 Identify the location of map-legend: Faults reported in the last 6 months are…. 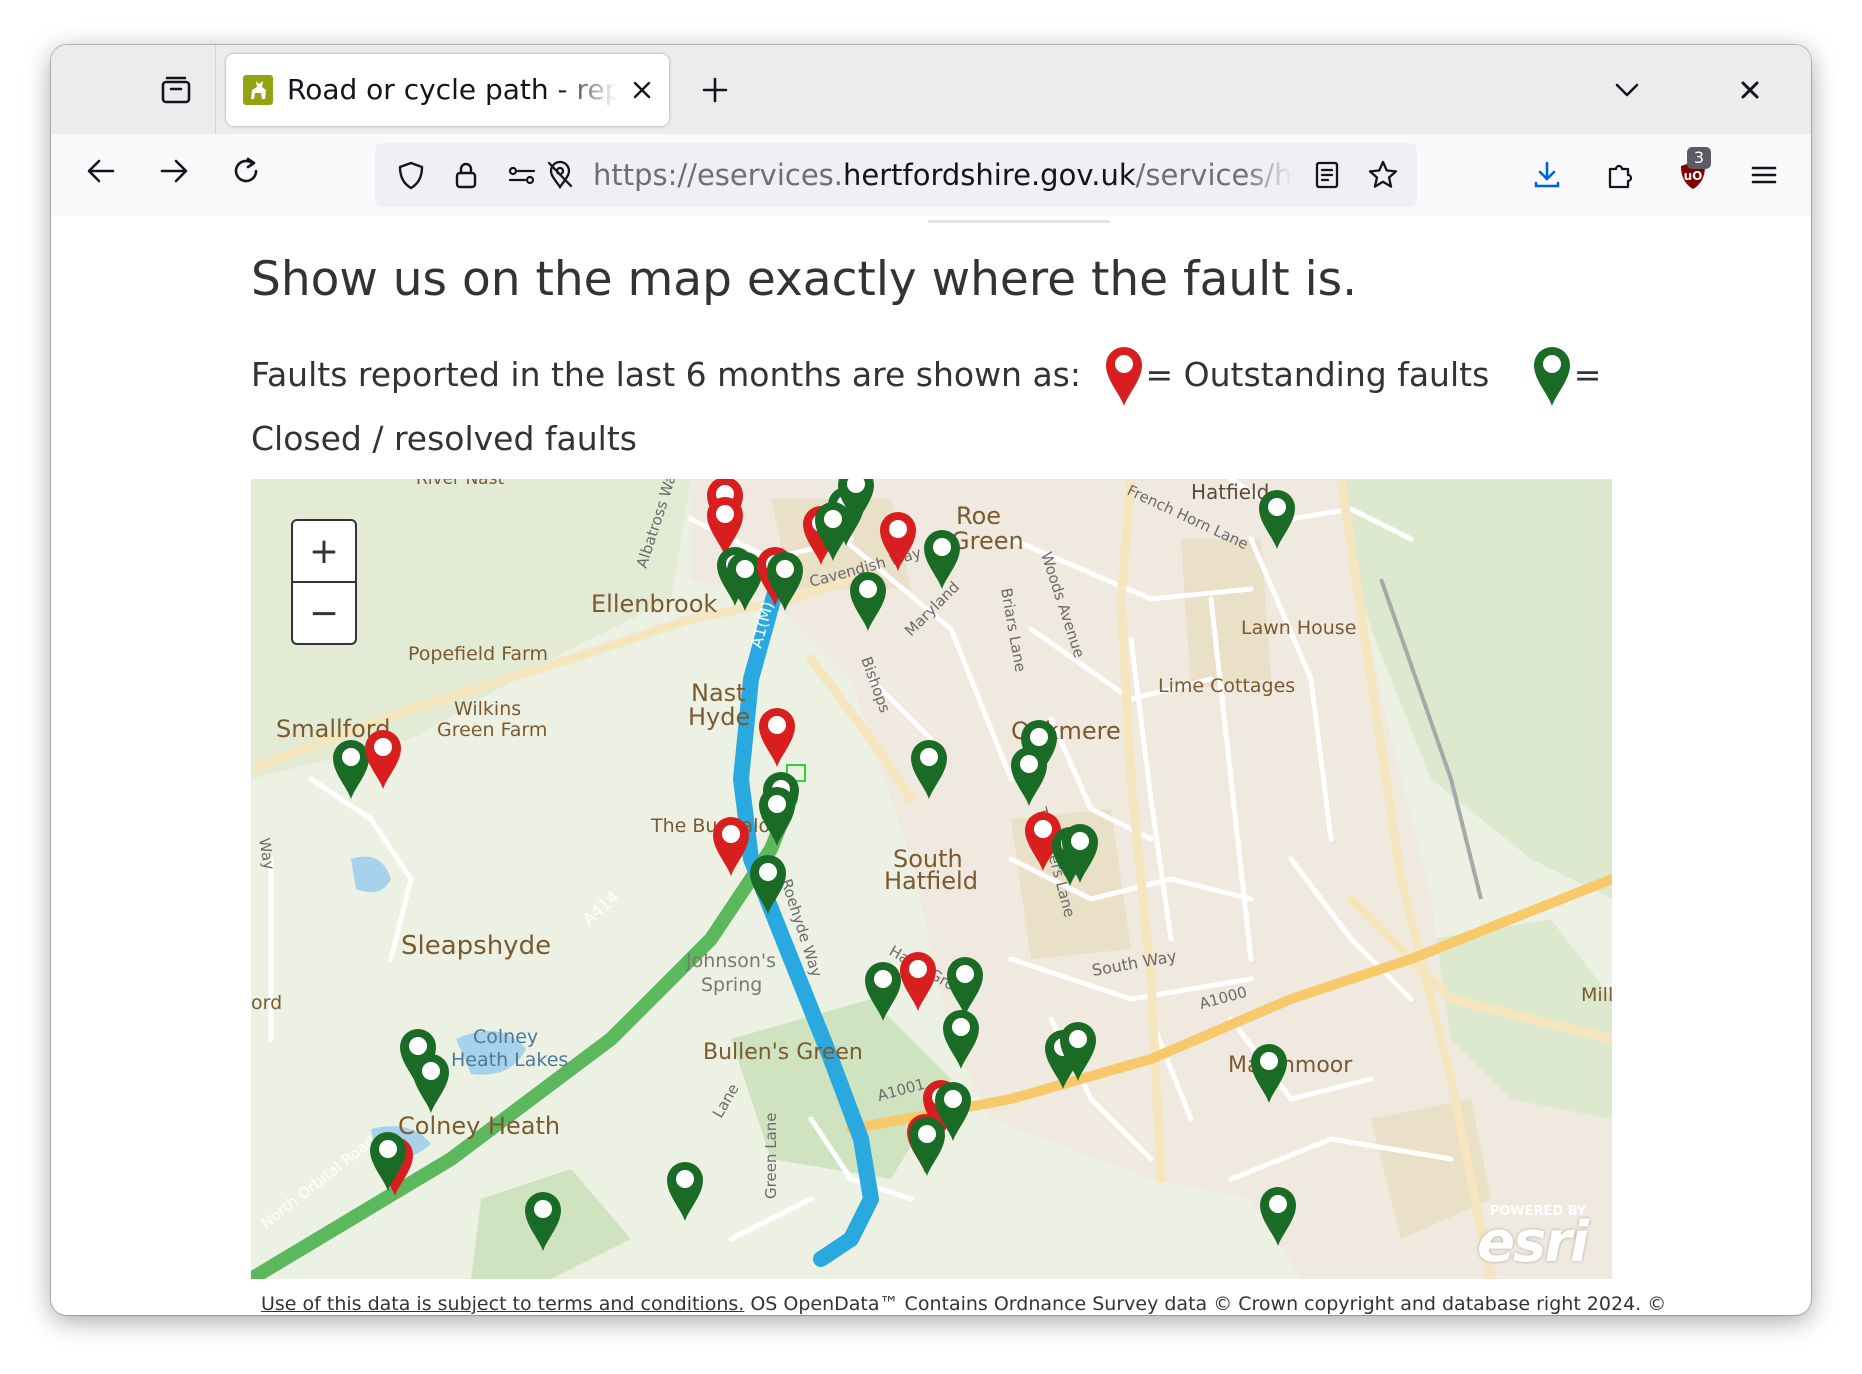
(951, 407).